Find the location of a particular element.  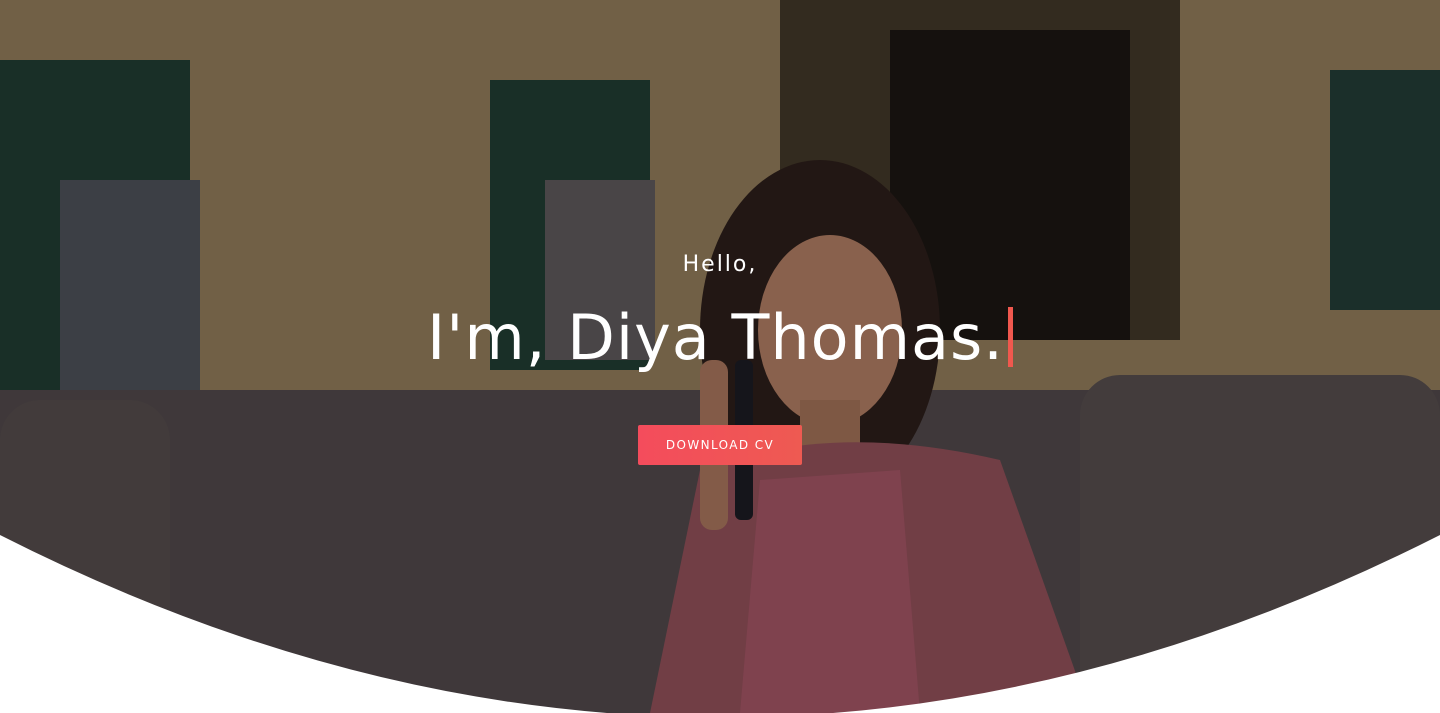

text-cursor-icon is located at coordinates (1010, 337).